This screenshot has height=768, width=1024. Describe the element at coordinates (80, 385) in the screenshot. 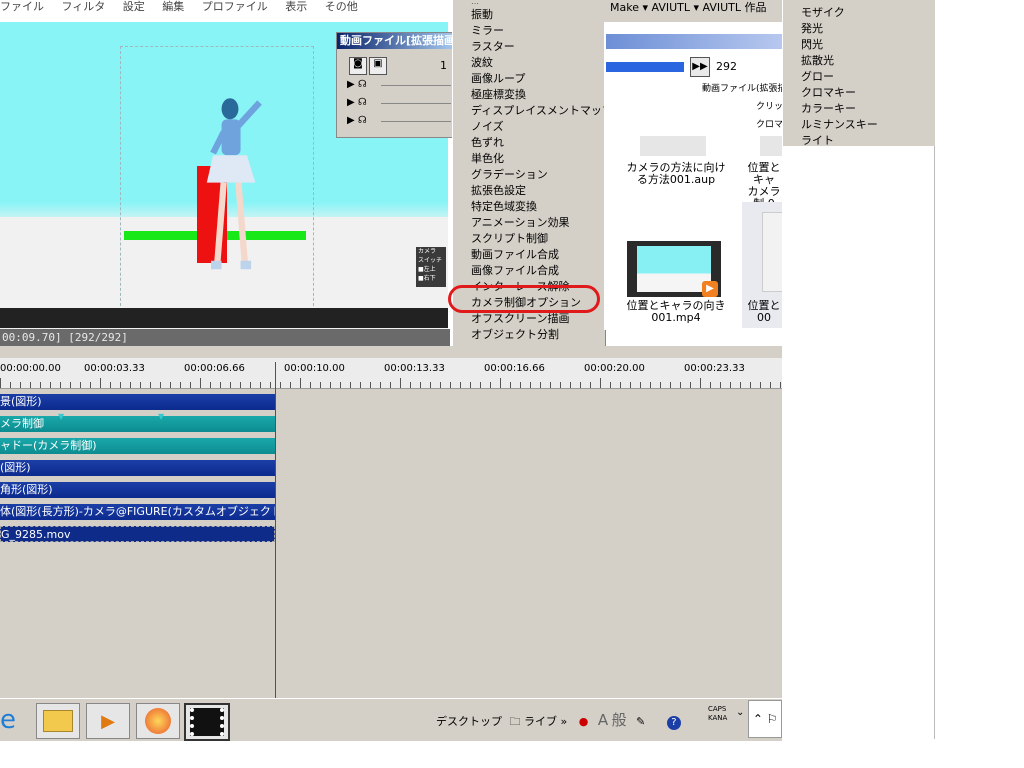

I see `ruler-tick` at that location.